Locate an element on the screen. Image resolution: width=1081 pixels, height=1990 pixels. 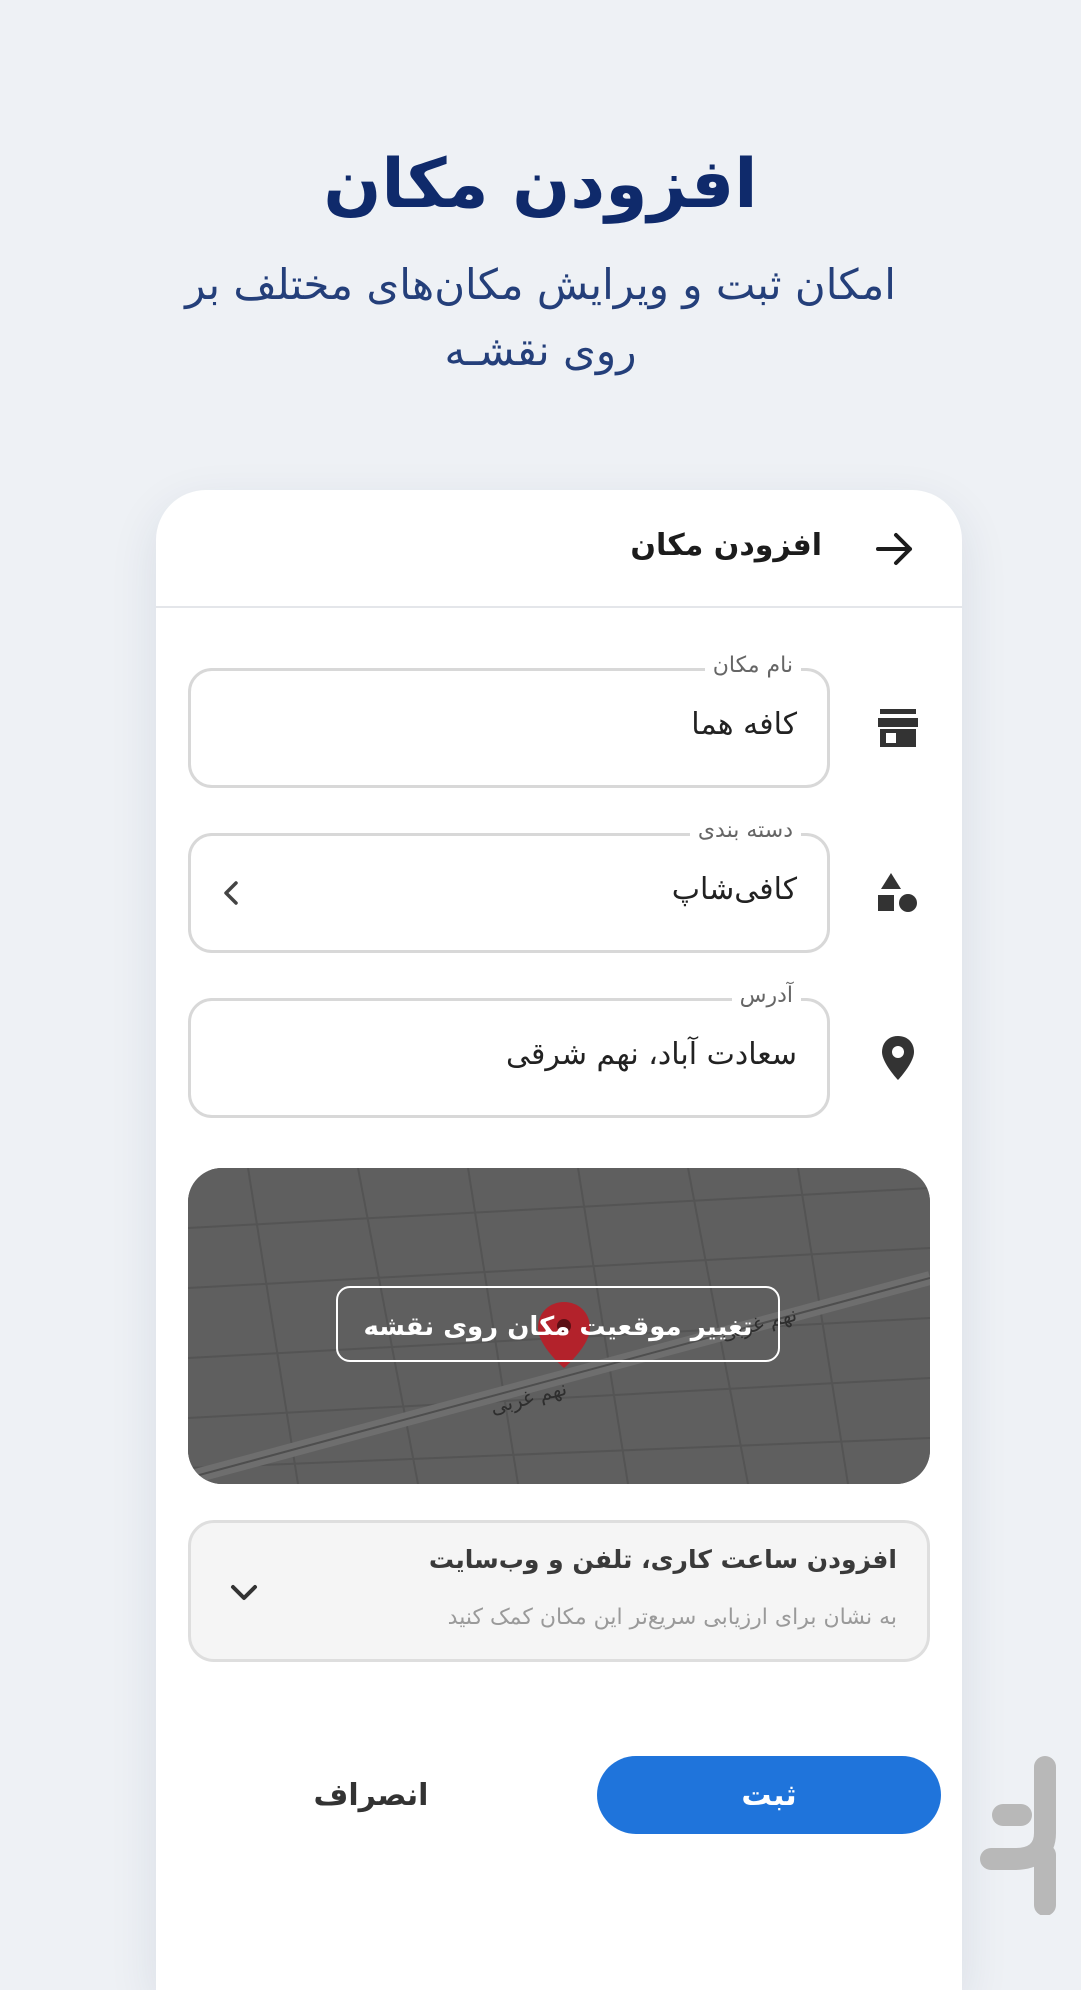
category-select: دسته بندی کافی‌شاپ is located at coordinates (509, 885).